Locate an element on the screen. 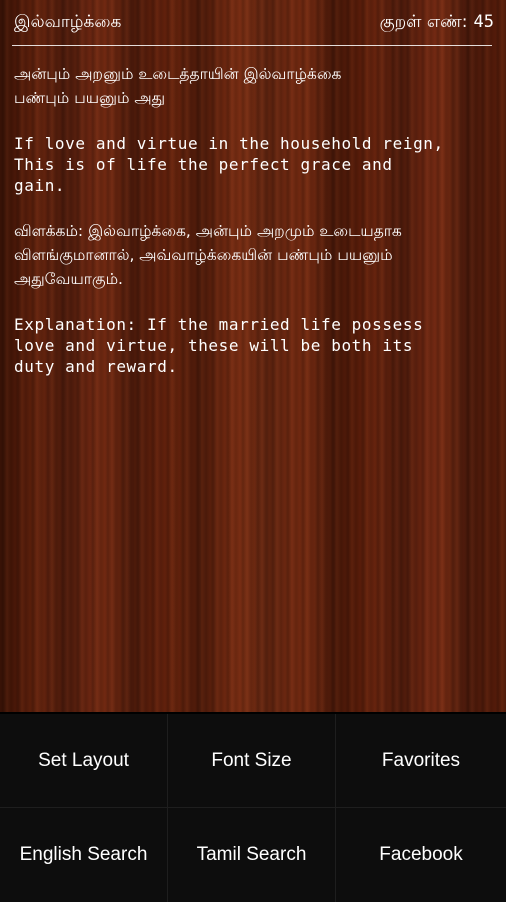 The image size is (506, 902). tamil-explanation-line-3: அதுவேயாகும். is located at coordinates (68, 279).